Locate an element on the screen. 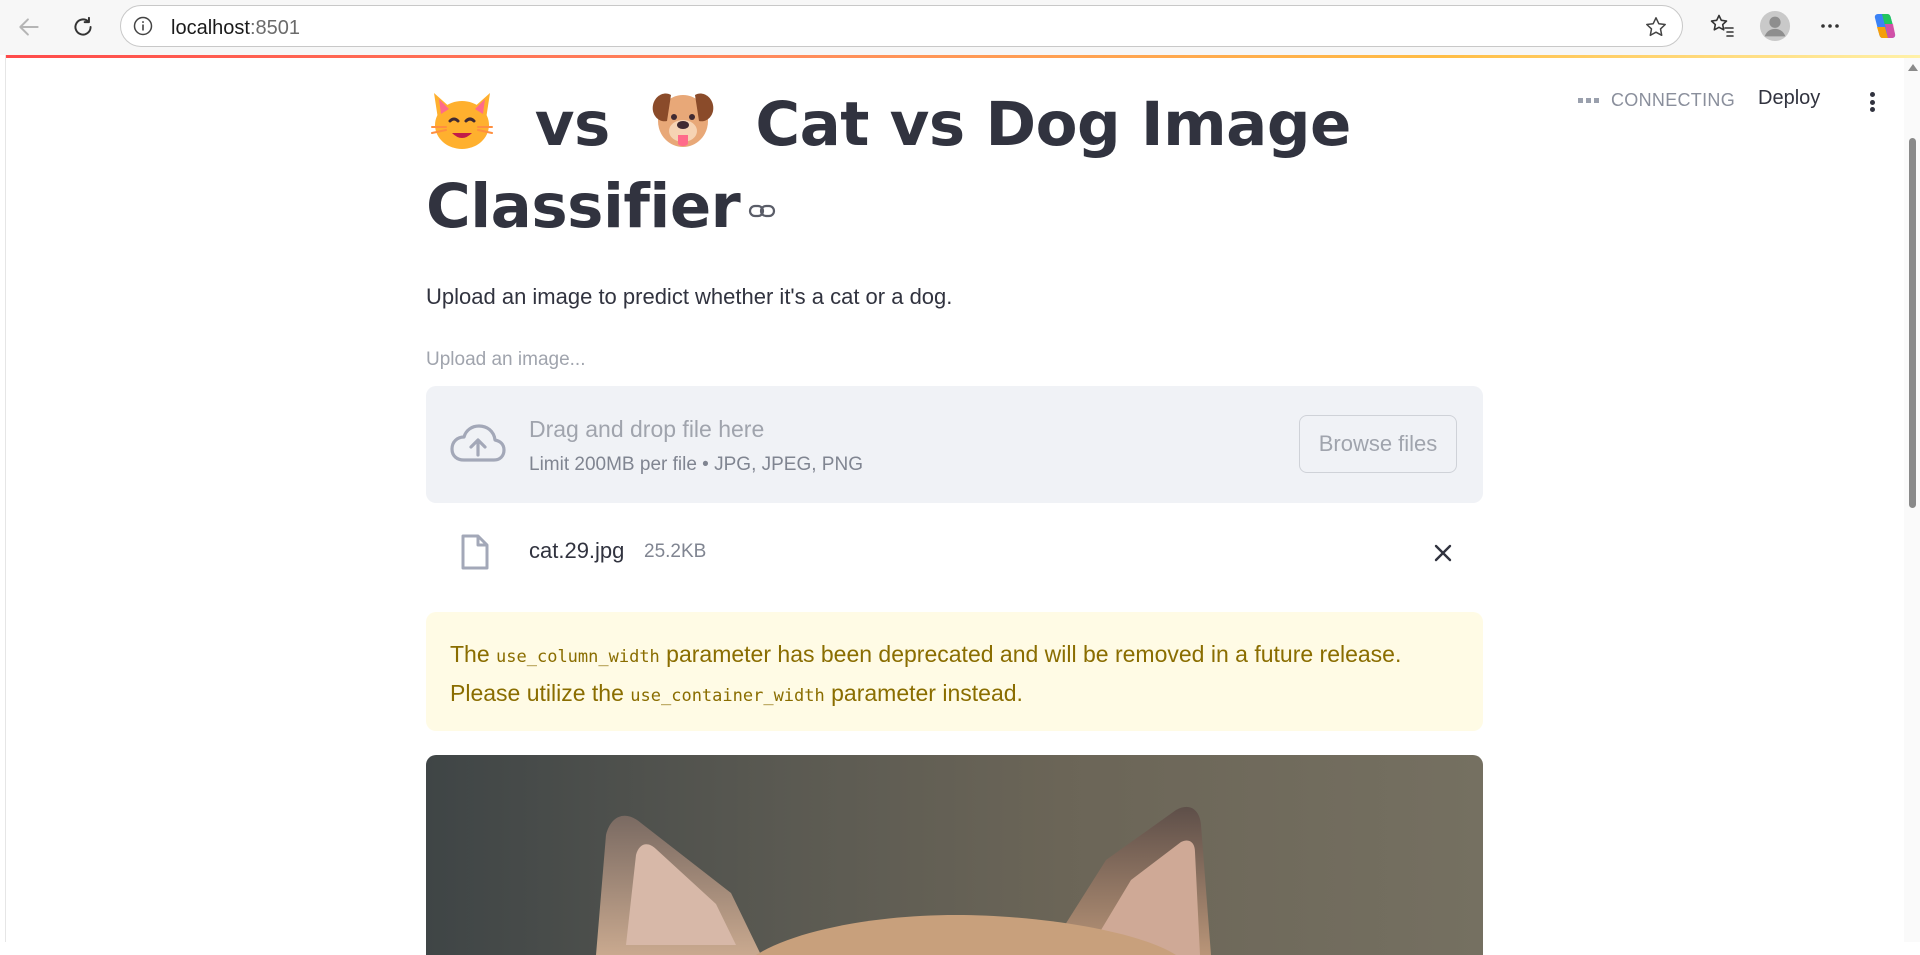 The image size is (1920, 955). warning-code-2: use_container_width is located at coordinates (727, 696).